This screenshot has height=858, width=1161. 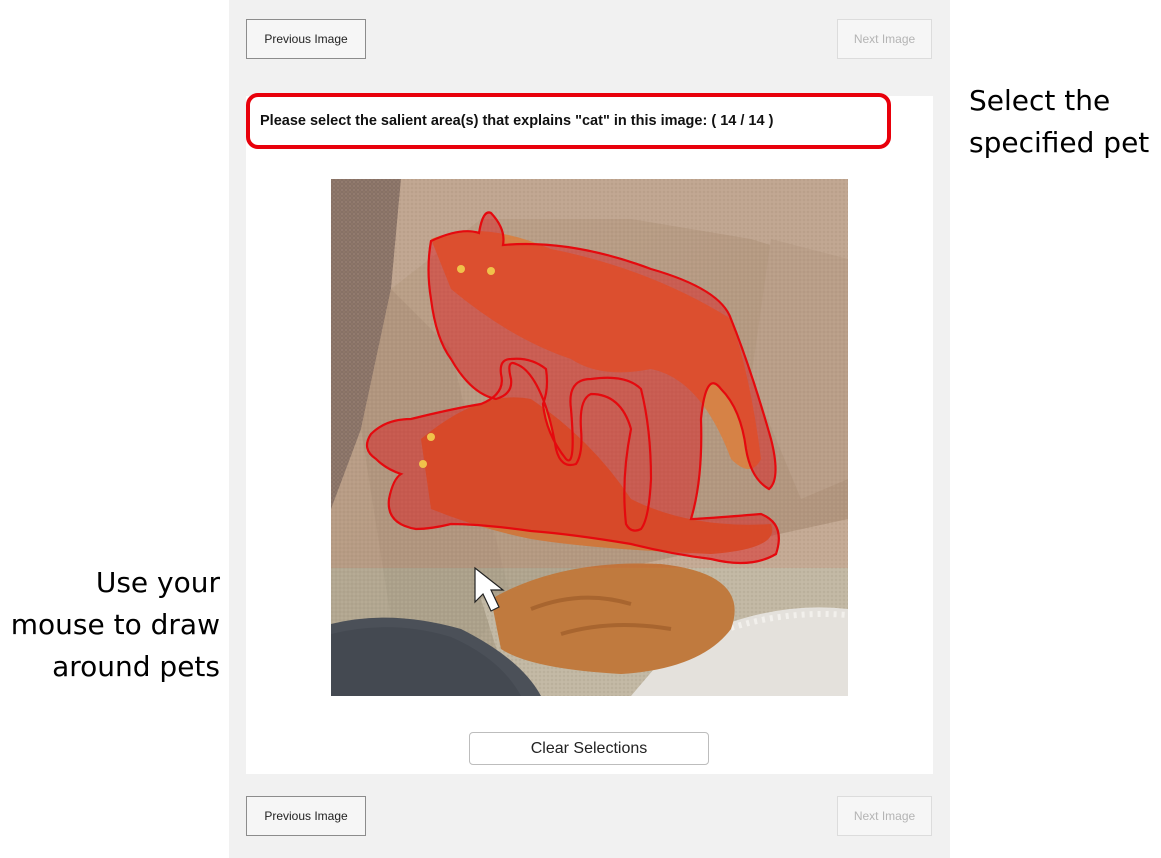 I want to click on instruction-select-annotation: Select the specified pet, so click(x=1065, y=122).